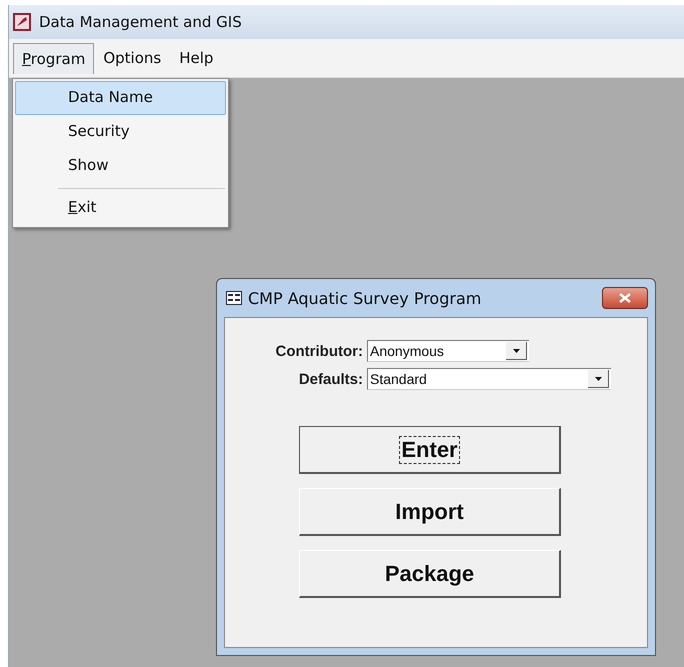 The width and height of the screenshot is (684, 667). What do you see at coordinates (319, 351) in the screenshot?
I see `field-label: Contributor:` at bounding box center [319, 351].